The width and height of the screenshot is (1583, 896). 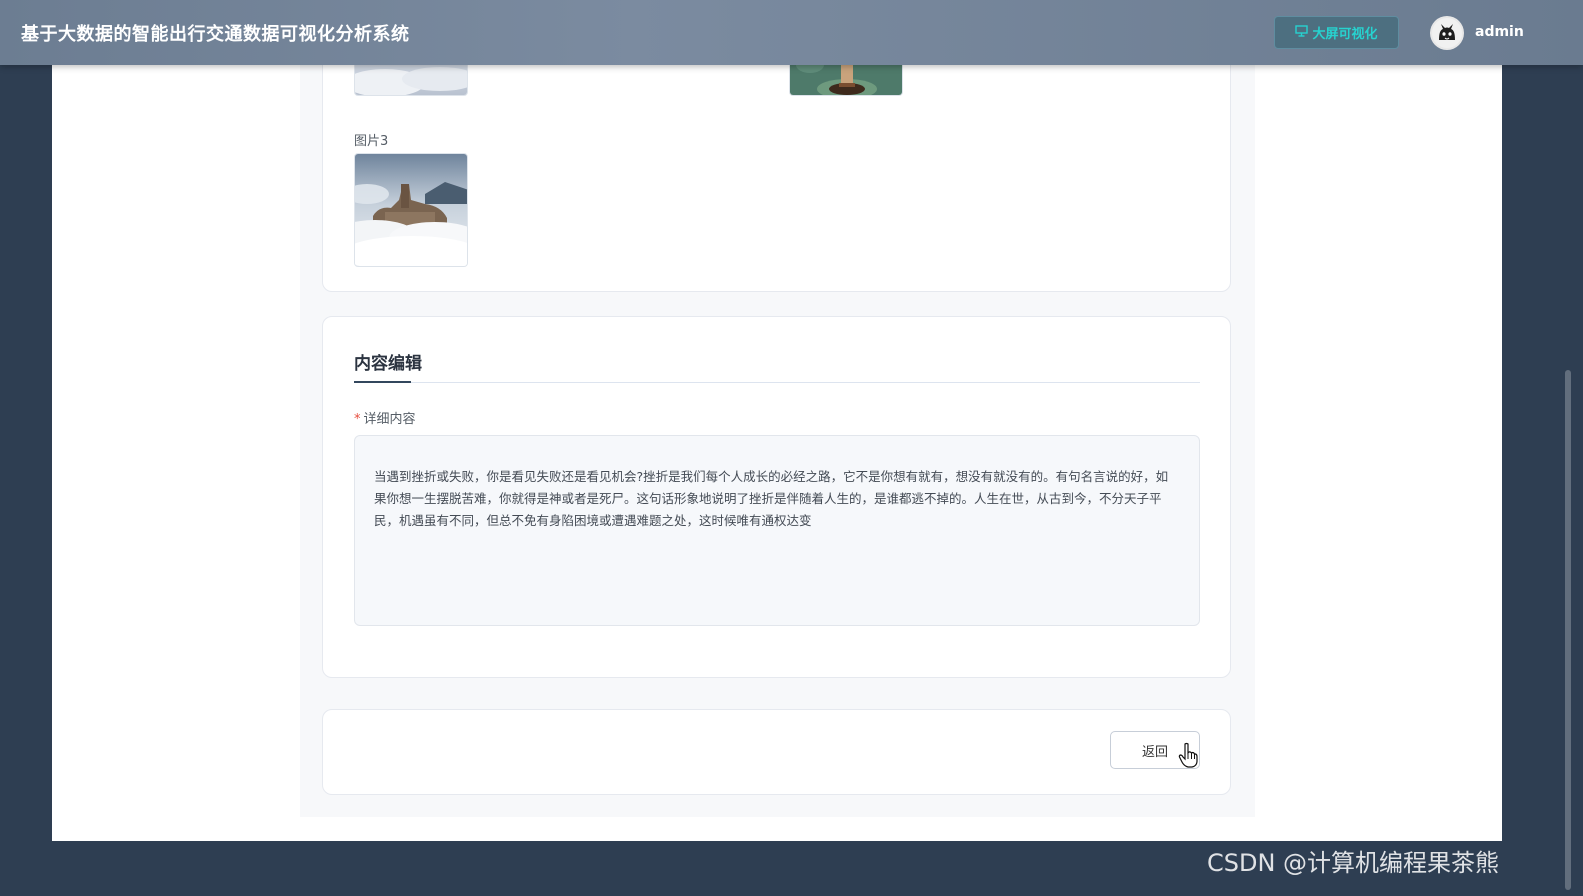 I want to click on detail-field-label: * 详细内容, so click(x=385, y=417).